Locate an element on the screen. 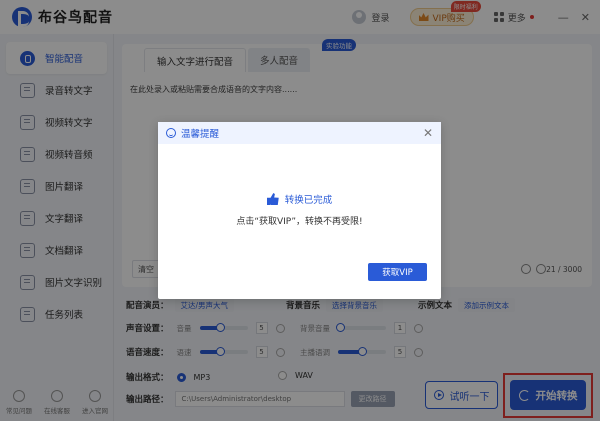 Image resolution: width=600 pixels, height=421 pixels. close-icon: ✕ is located at coordinates (428, 133).